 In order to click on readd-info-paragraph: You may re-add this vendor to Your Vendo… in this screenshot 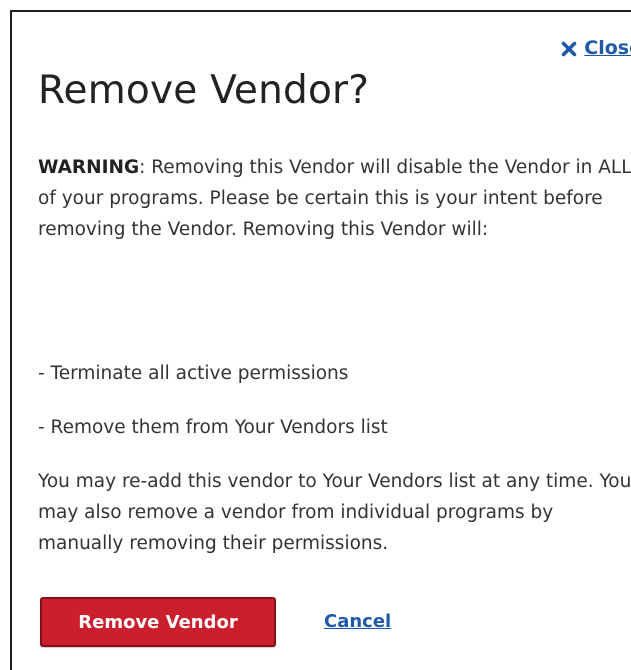, I will do `click(334, 512)`.